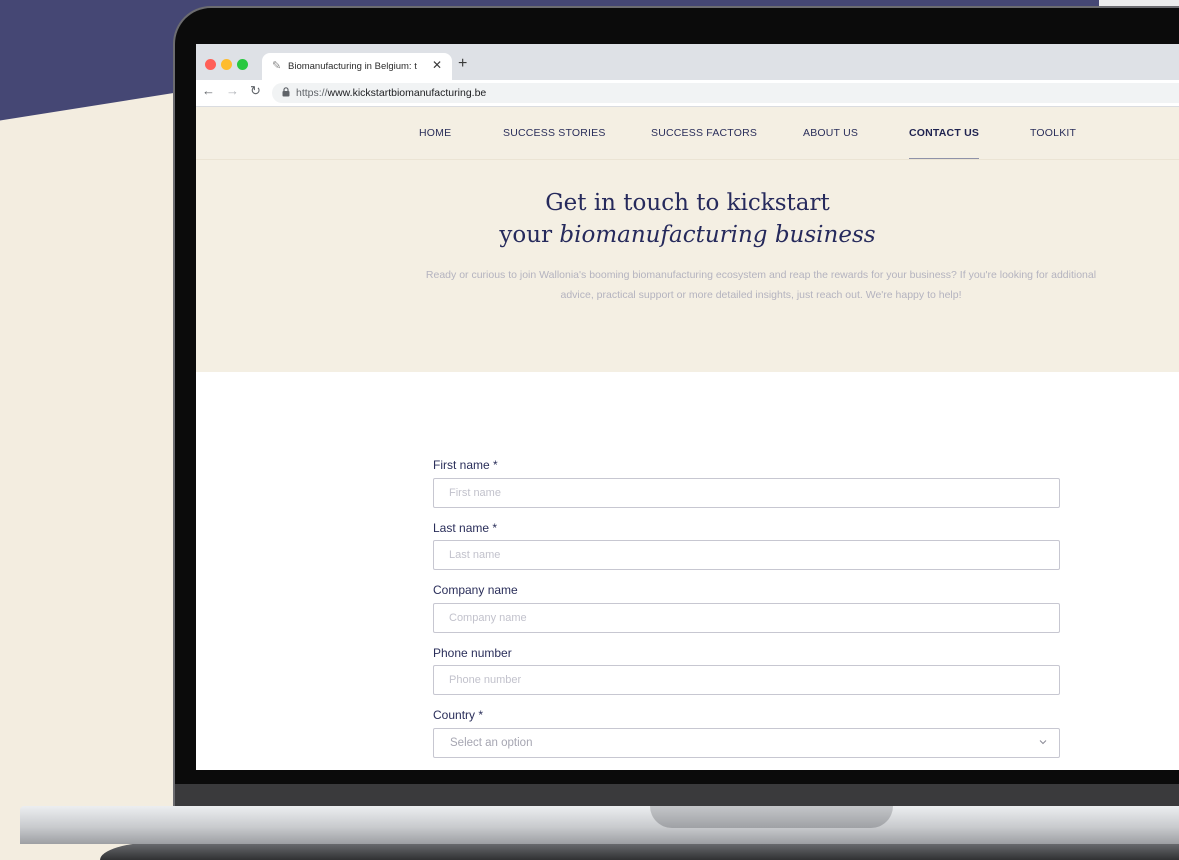  I want to click on country-select: Select an option, so click(746, 743).